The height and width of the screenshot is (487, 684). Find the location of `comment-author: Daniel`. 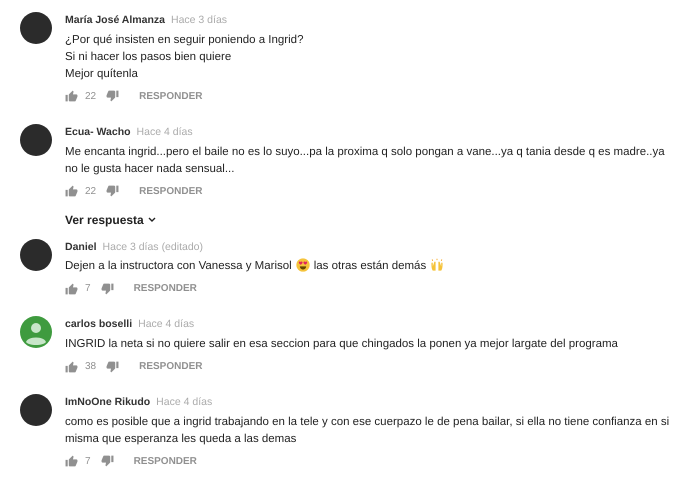

comment-author: Daniel is located at coordinates (81, 248).